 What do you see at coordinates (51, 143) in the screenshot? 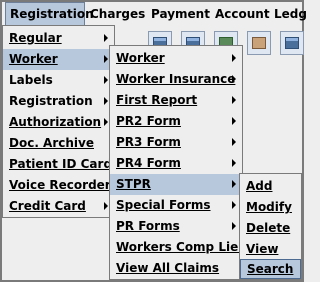
I see `menu-item-doc-archive-label: Doc. Archive` at bounding box center [51, 143].